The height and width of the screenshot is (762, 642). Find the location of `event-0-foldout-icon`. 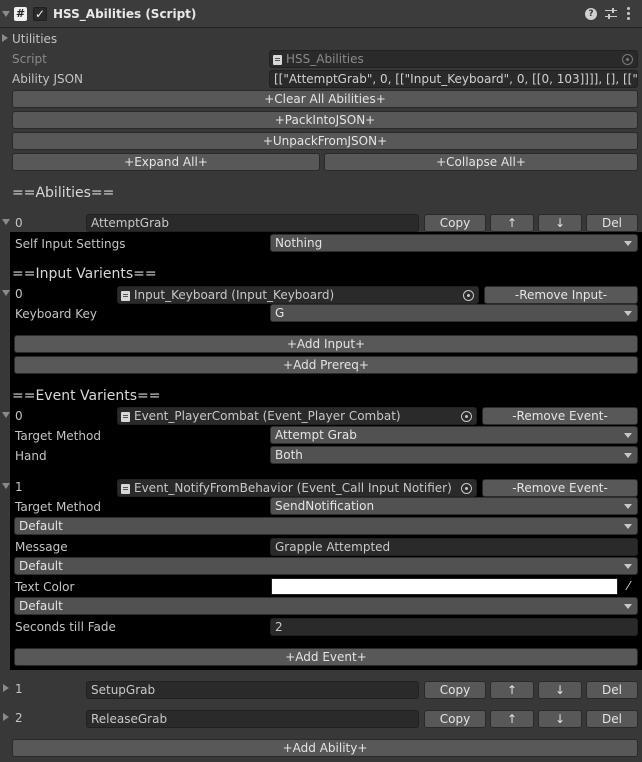

event-0-foldout-icon is located at coordinates (6, 415).